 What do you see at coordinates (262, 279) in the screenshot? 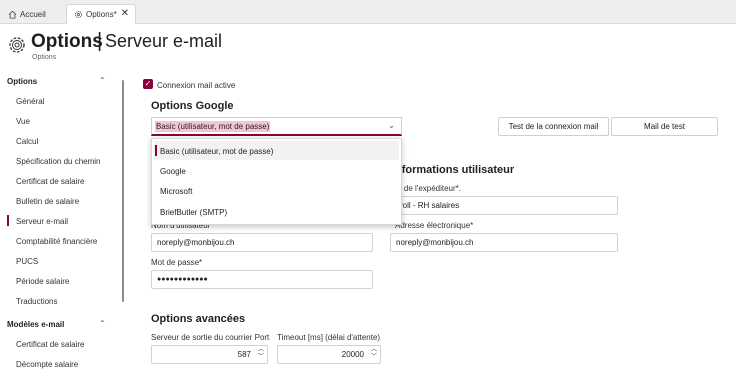
I see `password-field: ●●●●●●●●●●●●` at bounding box center [262, 279].